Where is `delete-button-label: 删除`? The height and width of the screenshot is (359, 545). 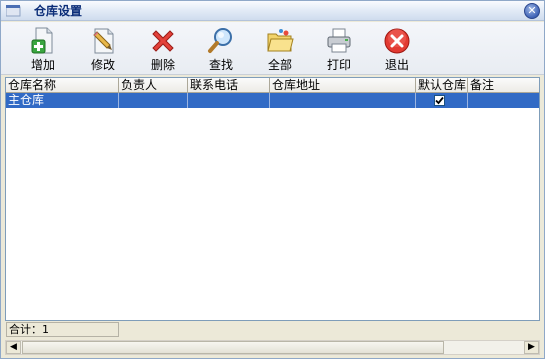 delete-button-label: 删除 is located at coordinates (162, 65).